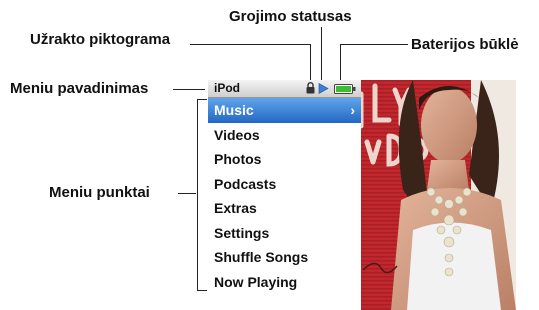 The image size is (539, 310). What do you see at coordinates (284, 159) in the screenshot?
I see `menu-item-photos: Photos` at bounding box center [284, 159].